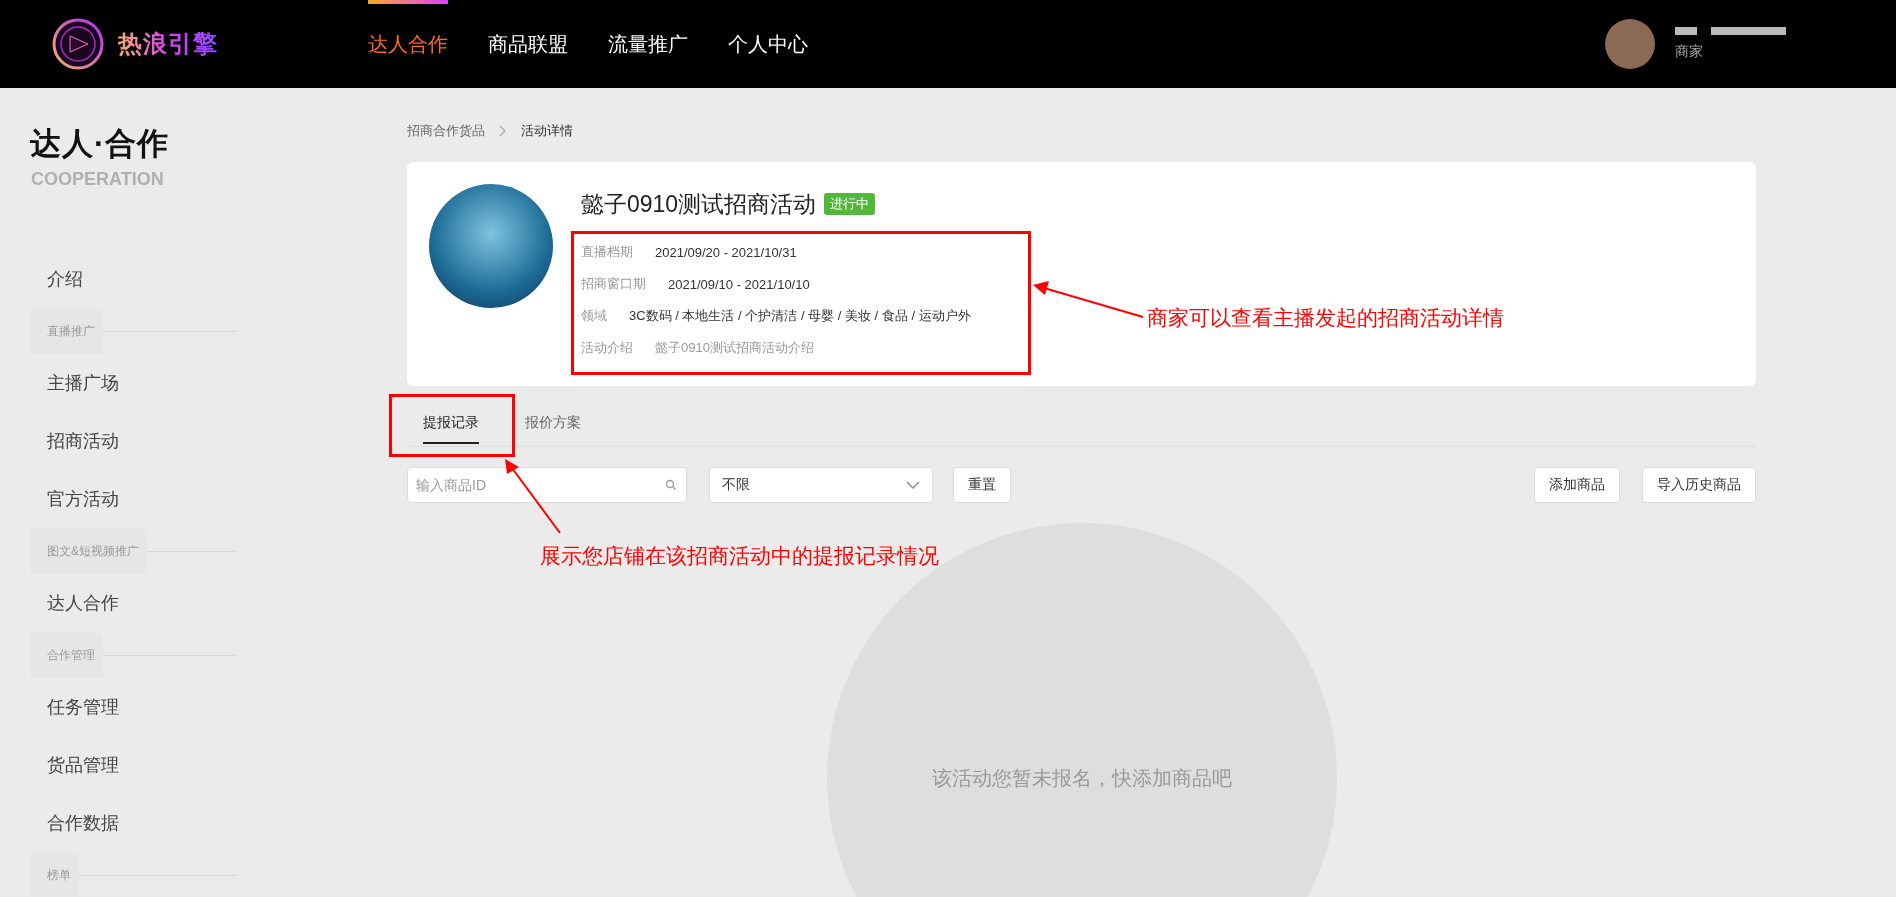 This screenshot has width=1896, height=897. What do you see at coordinates (982, 485) in the screenshot?
I see `reset-button: 重置` at bounding box center [982, 485].